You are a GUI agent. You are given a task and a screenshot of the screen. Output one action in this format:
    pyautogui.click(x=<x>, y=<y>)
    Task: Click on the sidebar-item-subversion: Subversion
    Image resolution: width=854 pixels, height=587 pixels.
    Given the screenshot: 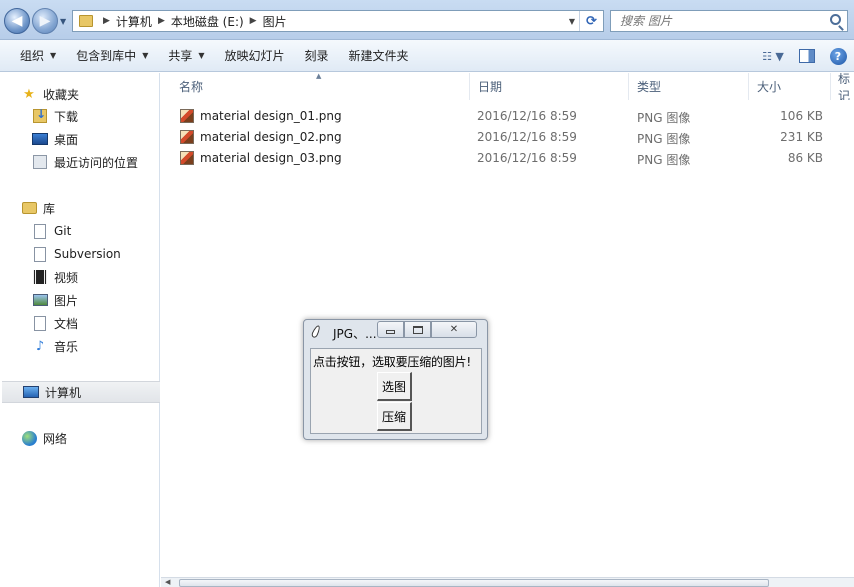 What is the action you would take?
    pyautogui.click(x=80, y=254)
    